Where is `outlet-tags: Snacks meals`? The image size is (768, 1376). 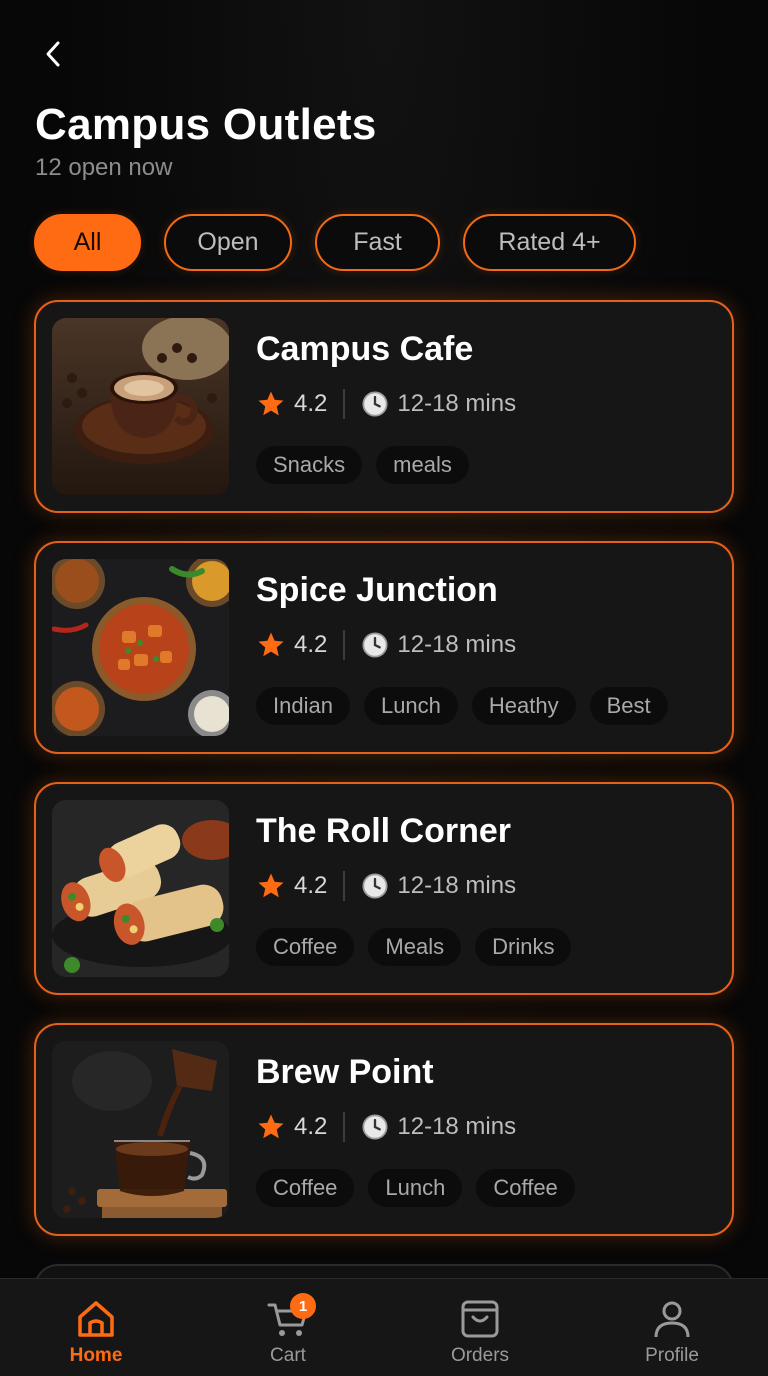
outlet-tags: Snacks meals is located at coordinates (486, 465).